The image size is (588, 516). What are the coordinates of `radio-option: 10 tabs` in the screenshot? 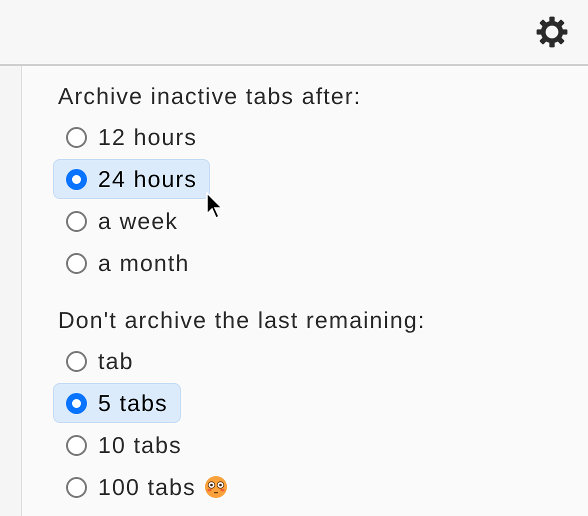 It's located at (124, 445).